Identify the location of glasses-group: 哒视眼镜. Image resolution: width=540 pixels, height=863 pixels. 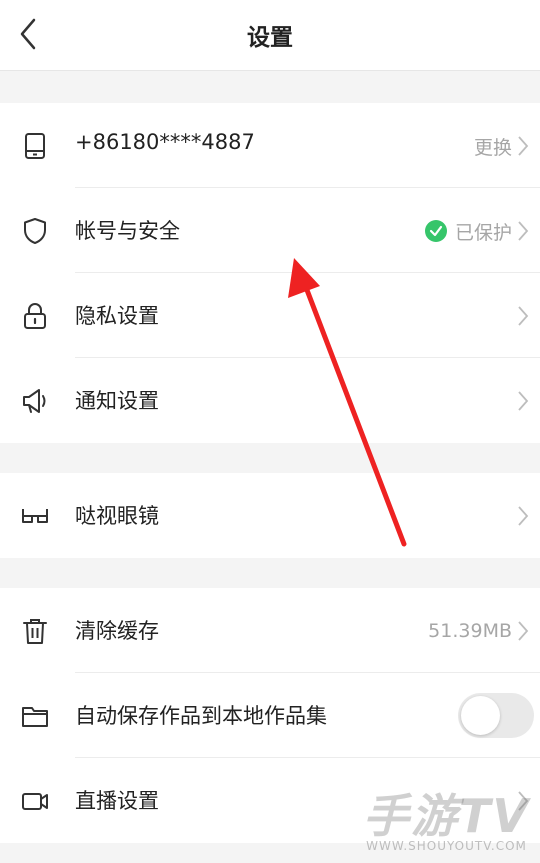
(270, 515).